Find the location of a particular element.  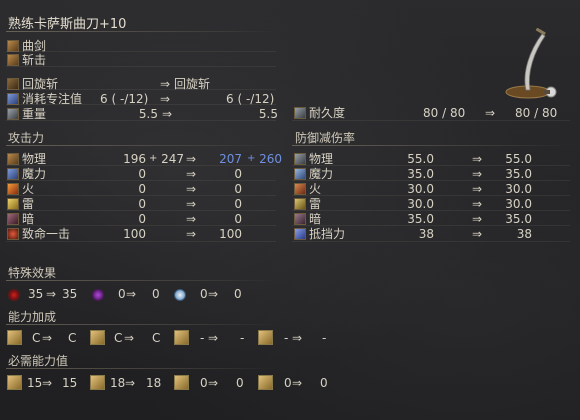

defense-label: 暗 is located at coordinates (315, 219).